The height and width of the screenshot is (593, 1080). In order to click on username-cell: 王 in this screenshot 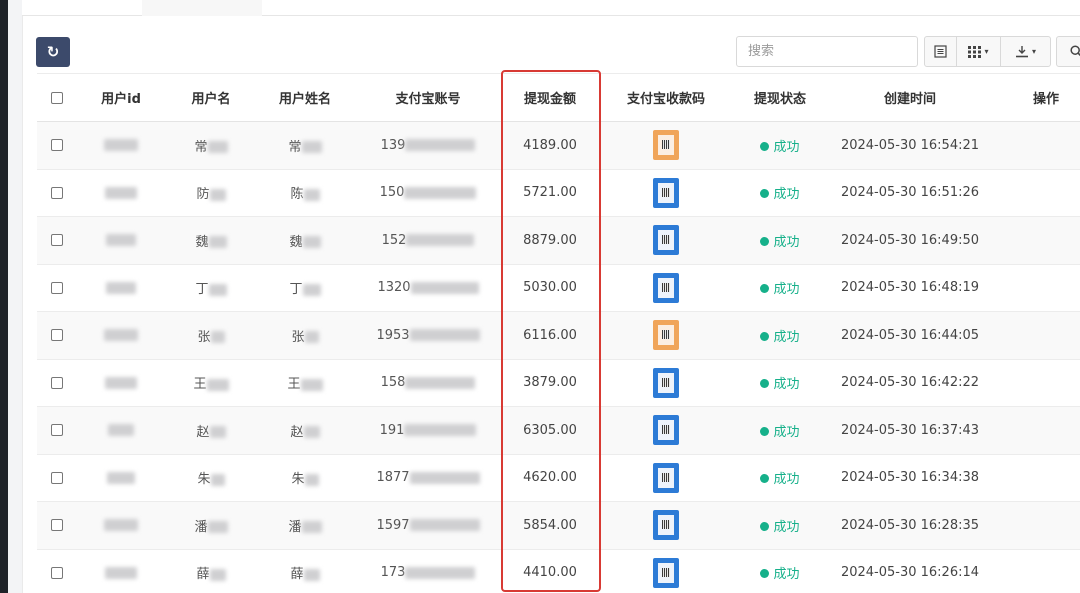, I will do `click(211, 383)`.